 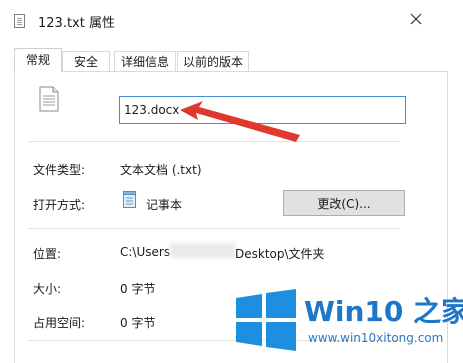 I want to click on location-value-suffix: Desktop\文件夹, so click(x=280, y=254).